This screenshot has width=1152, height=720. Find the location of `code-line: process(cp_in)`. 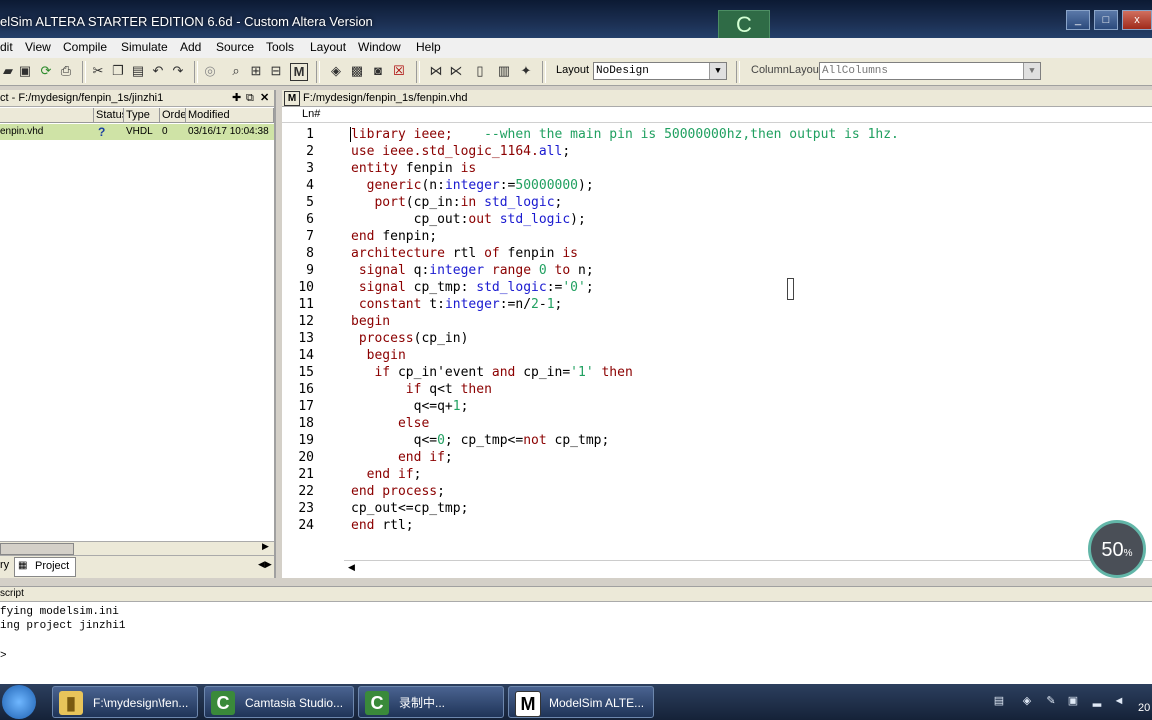

code-line: process(cp_in) is located at coordinates (410, 338).